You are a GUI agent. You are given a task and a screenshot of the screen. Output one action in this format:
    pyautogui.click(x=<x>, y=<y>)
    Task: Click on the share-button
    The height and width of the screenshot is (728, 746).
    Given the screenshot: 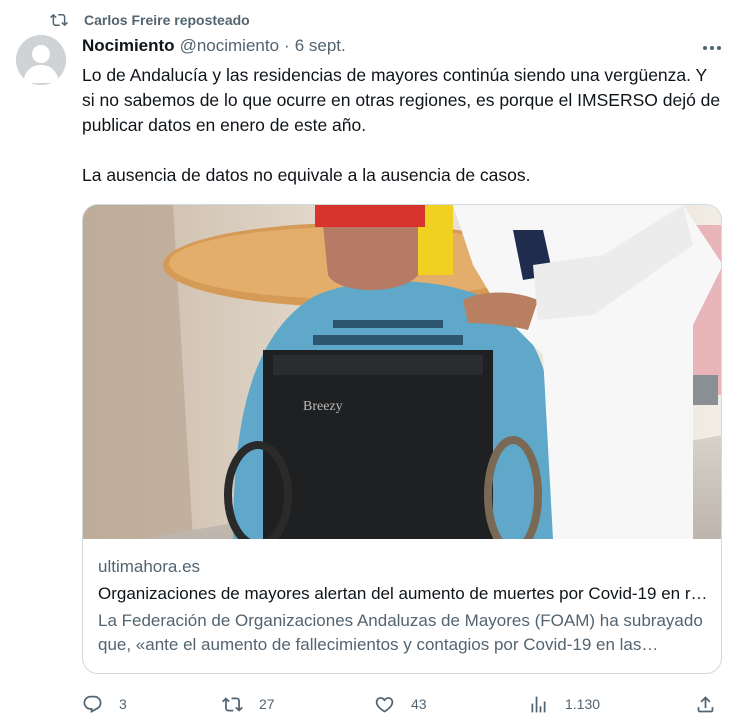 What is the action you would take?
    pyautogui.click(x=705, y=704)
    